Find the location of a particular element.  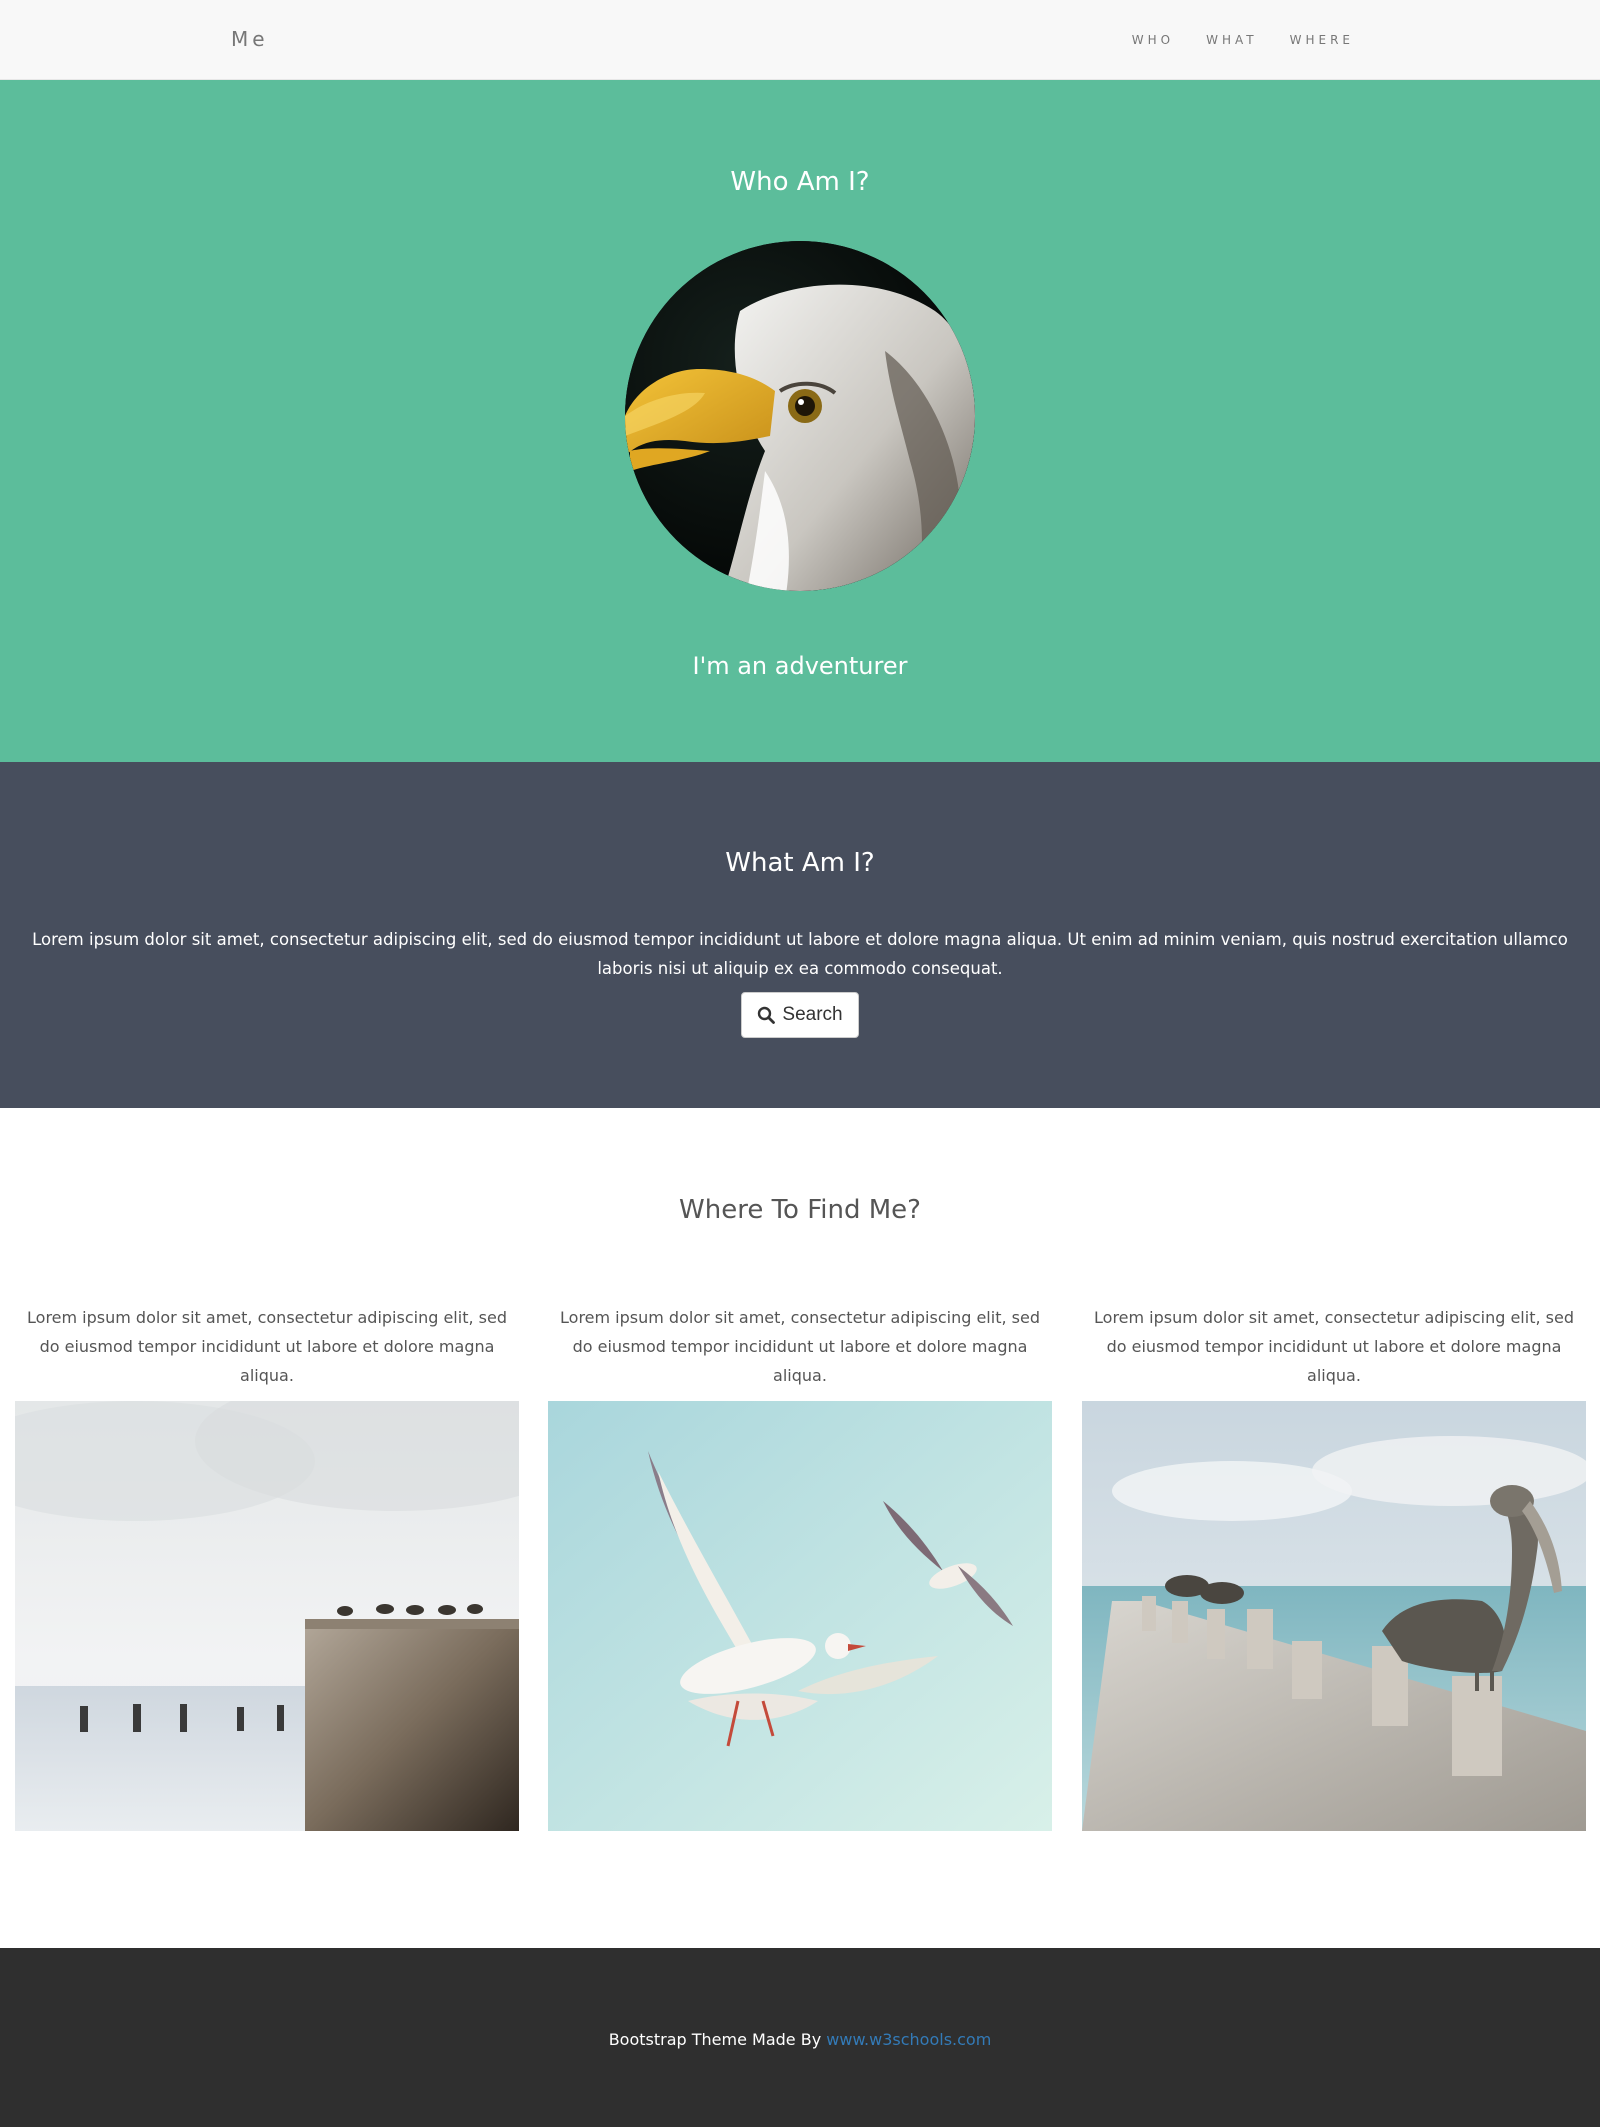

search-button: Search is located at coordinates (800, 1015).